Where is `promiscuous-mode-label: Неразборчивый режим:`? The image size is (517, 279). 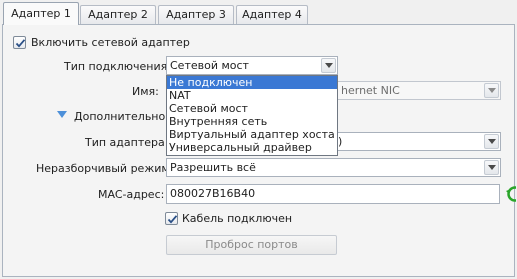
promiscuous-mode-label: Неразборчивый режим: is located at coordinates (105, 168).